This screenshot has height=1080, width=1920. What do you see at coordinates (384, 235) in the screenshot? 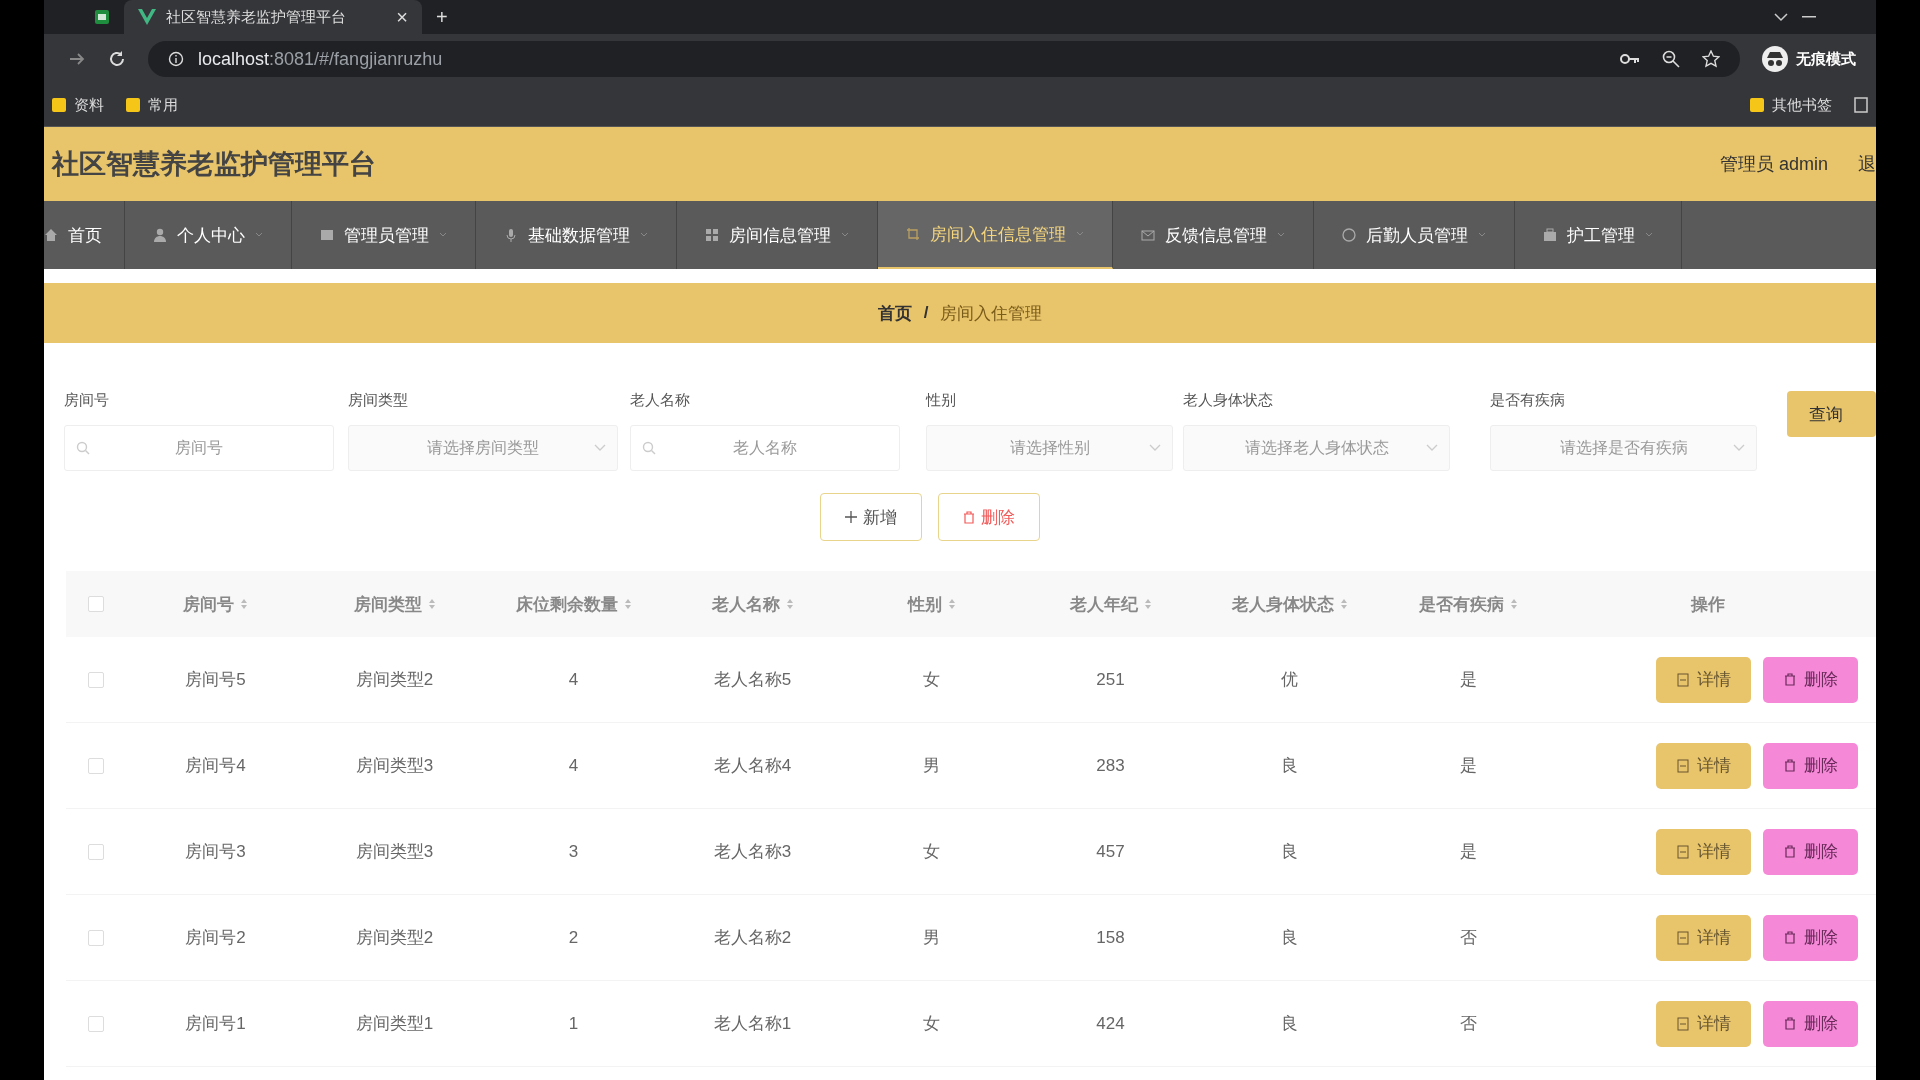
I see `nav-tab: 管理员管理` at bounding box center [384, 235].